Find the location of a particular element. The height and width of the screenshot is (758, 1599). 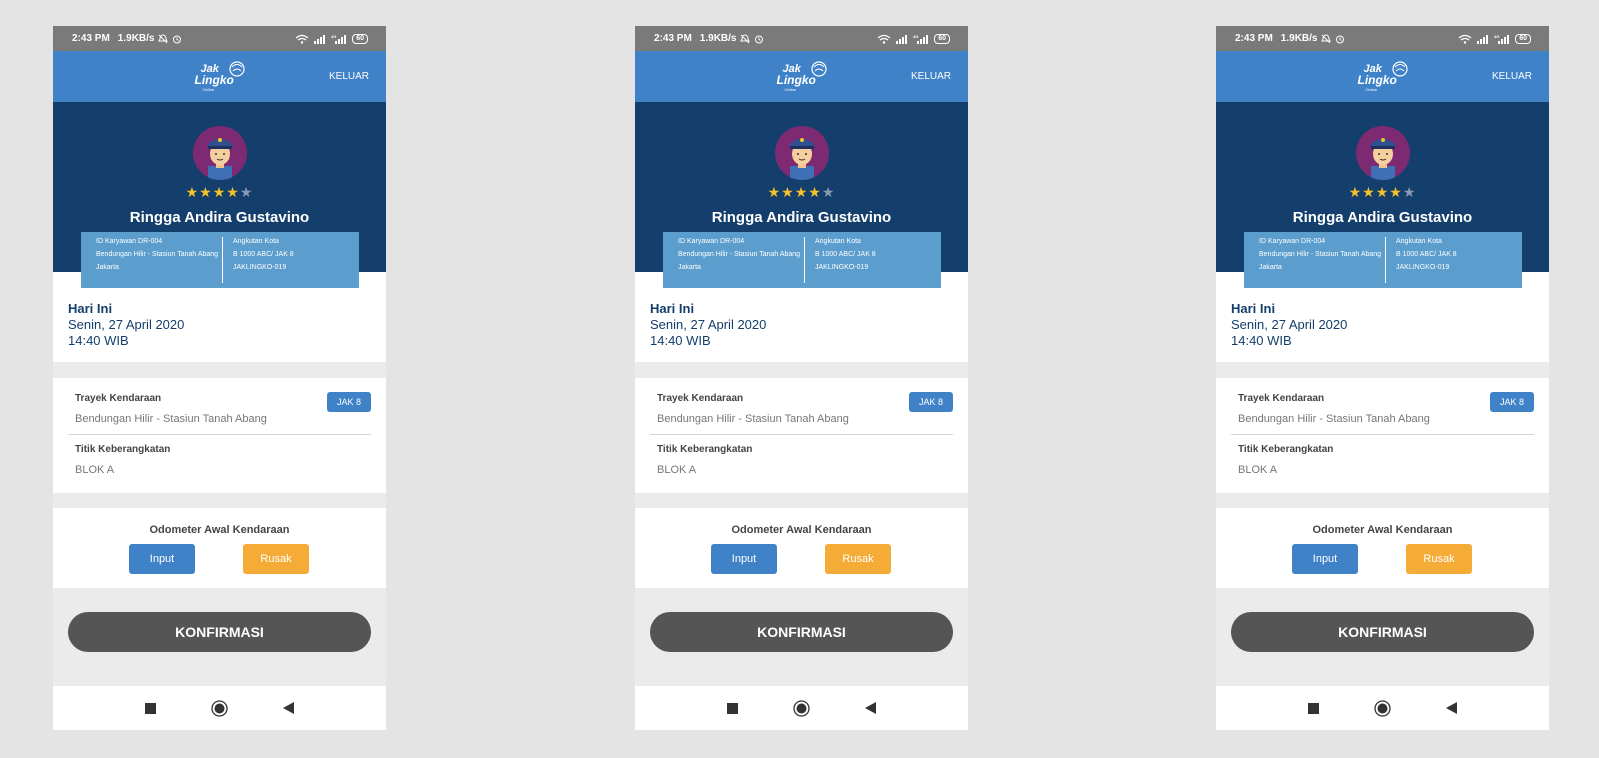

svg-text: 4G is located at coordinates (333, 36).